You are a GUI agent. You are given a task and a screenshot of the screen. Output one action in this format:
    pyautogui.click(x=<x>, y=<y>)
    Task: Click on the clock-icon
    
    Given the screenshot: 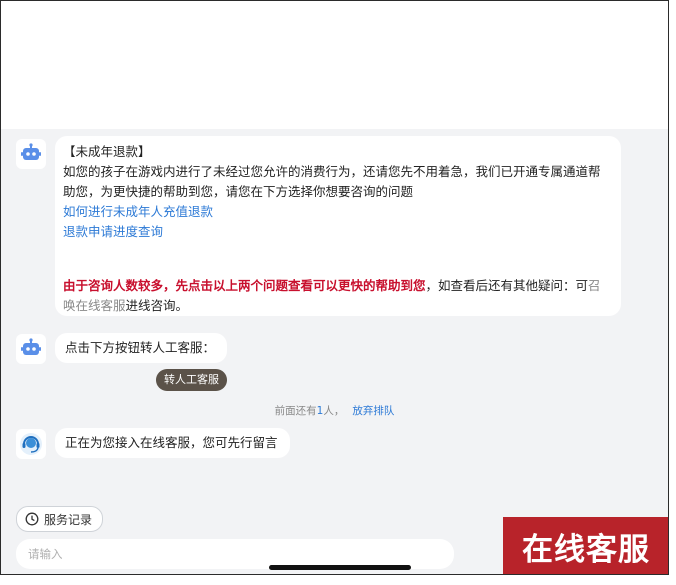 What is the action you would take?
    pyautogui.click(x=32, y=519)
    